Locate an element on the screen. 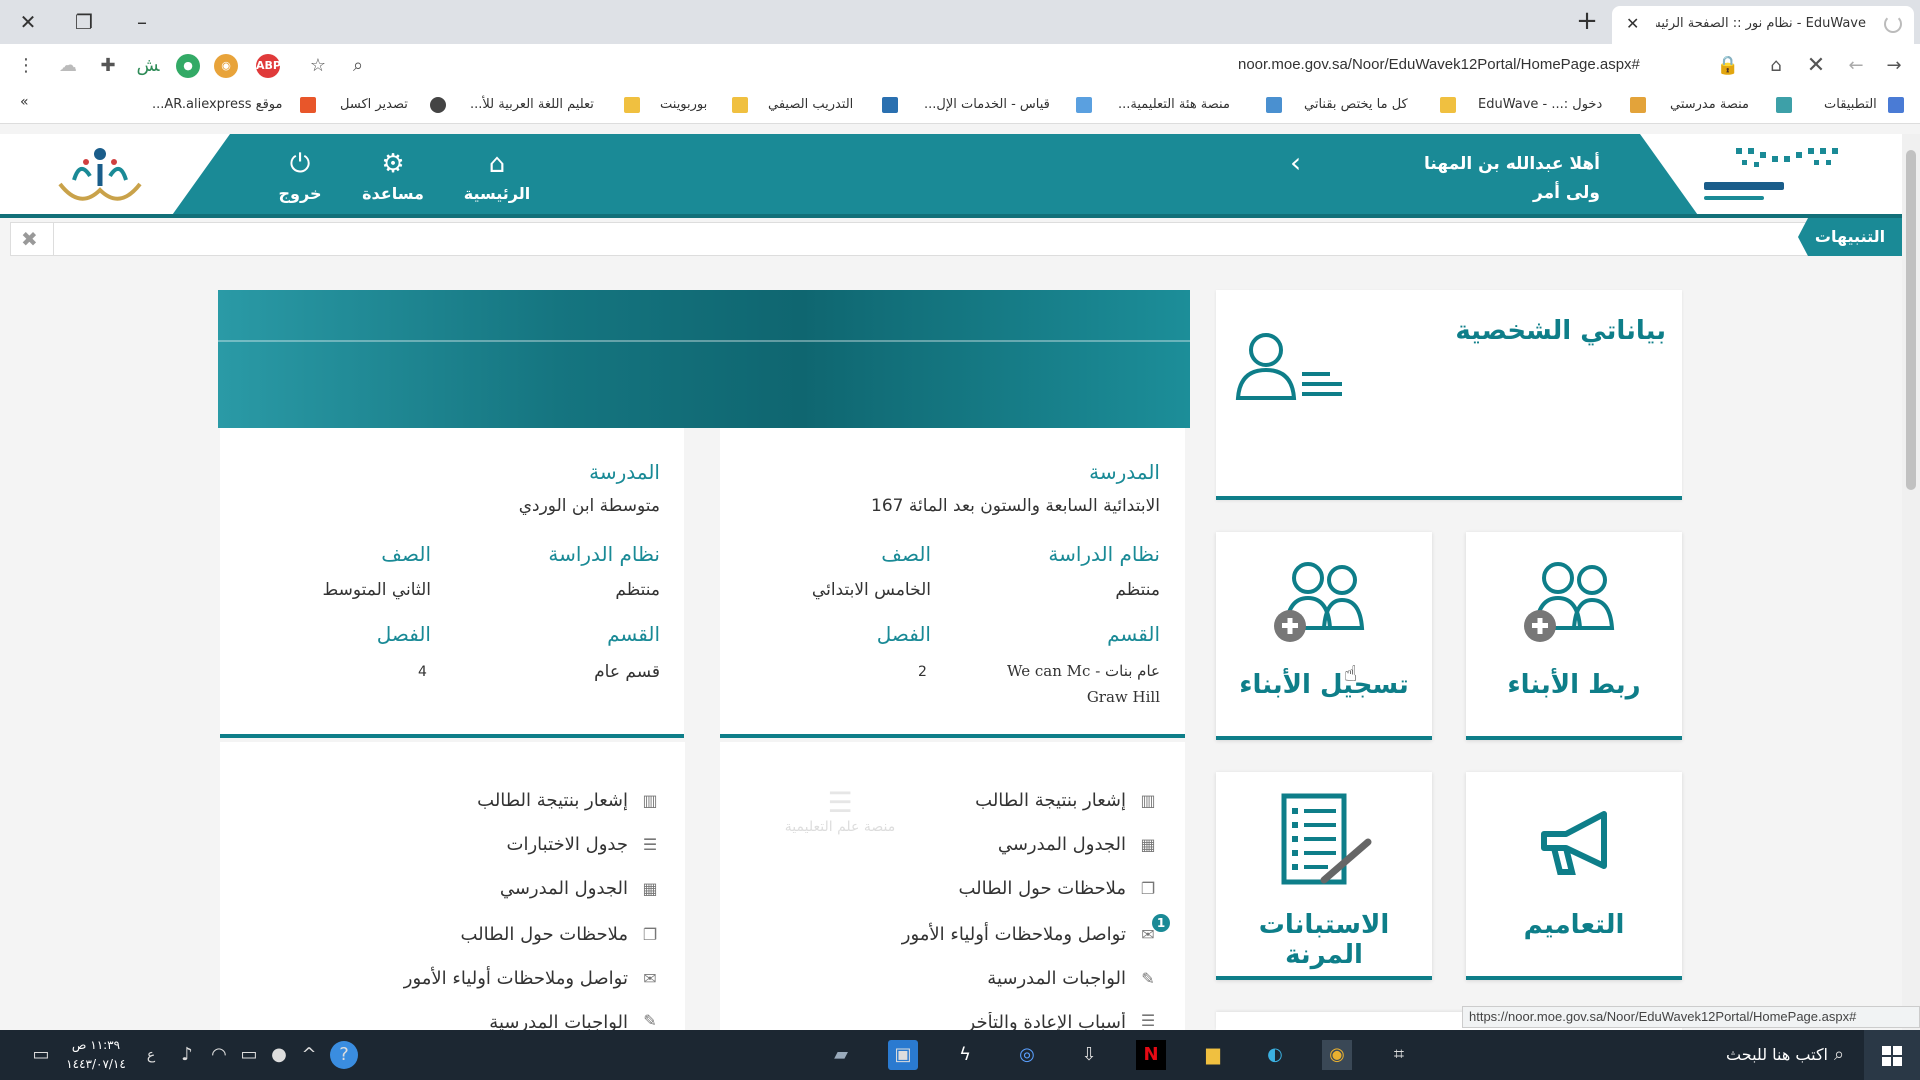  link-children-tile: ربط الأبناء is located at coordinates (1574, 636).